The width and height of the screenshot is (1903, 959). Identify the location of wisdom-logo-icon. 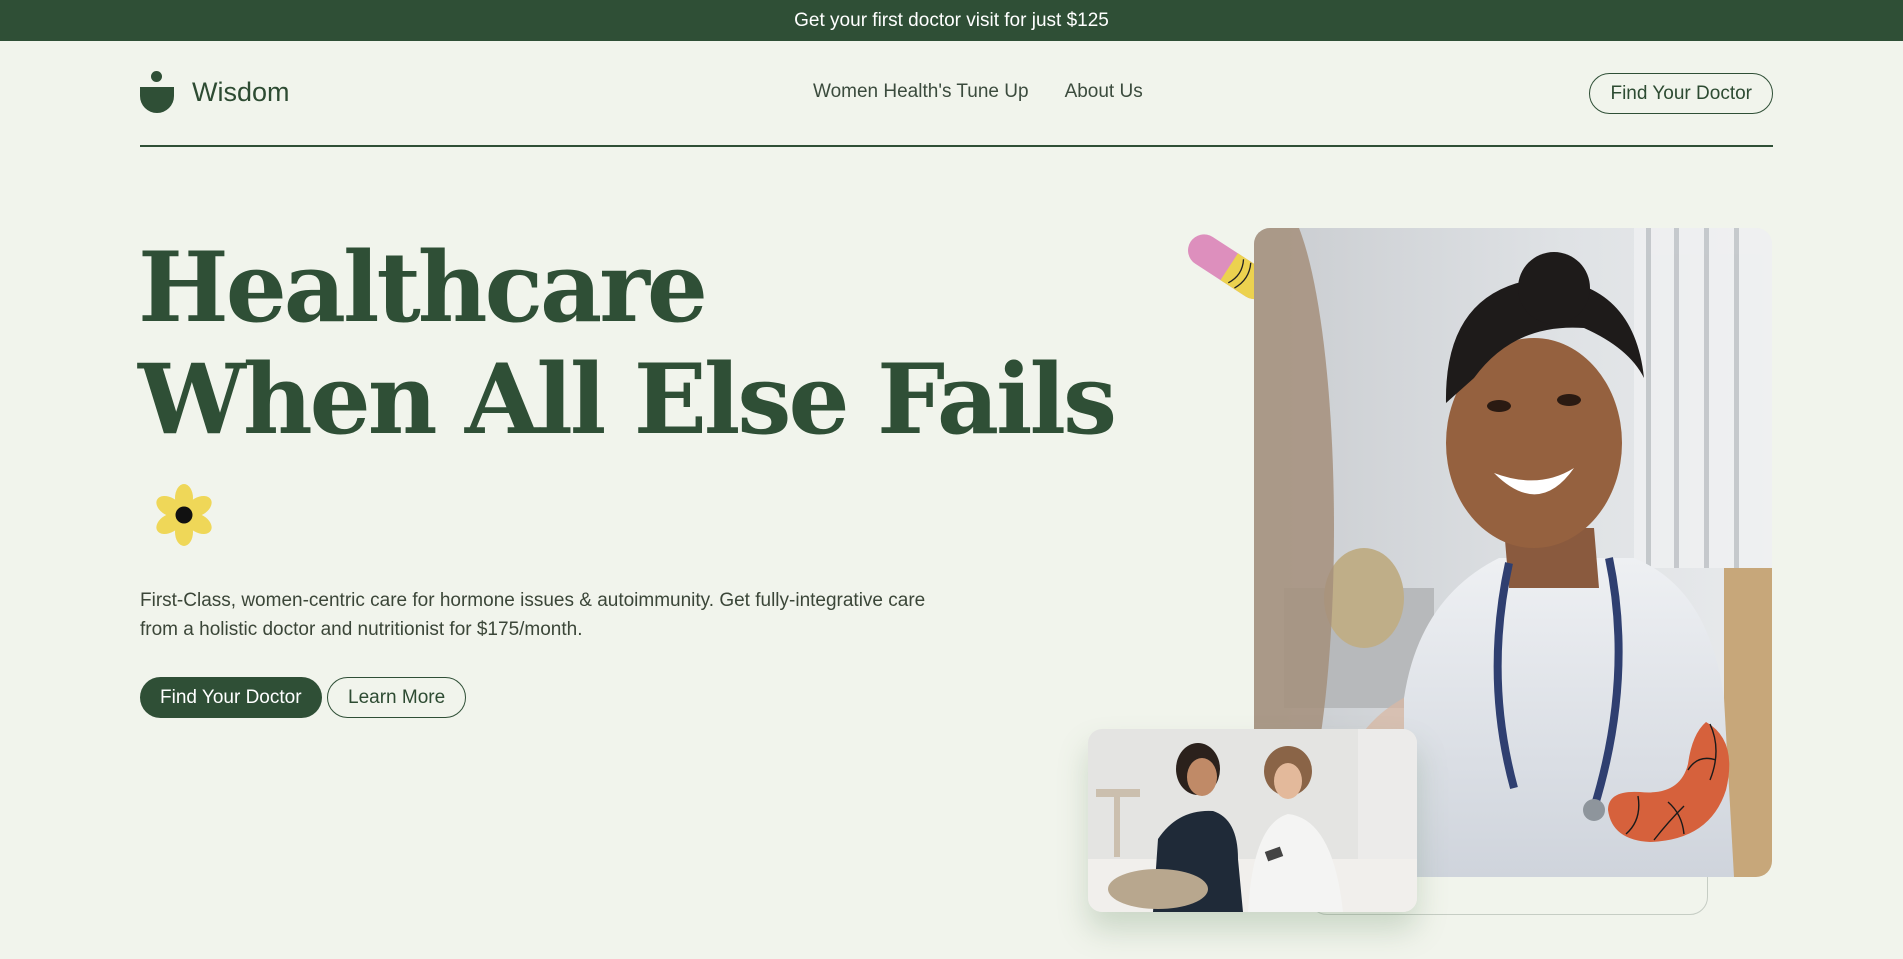
(157, 92).